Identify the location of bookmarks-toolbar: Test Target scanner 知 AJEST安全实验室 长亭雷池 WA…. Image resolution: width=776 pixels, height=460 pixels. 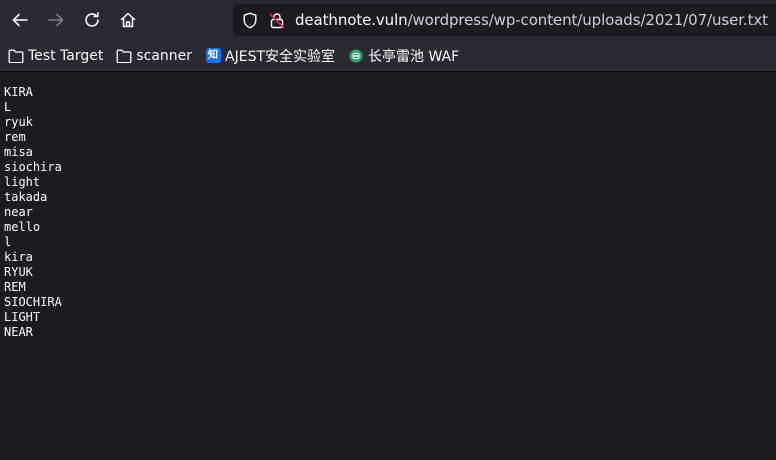
(388, 56).